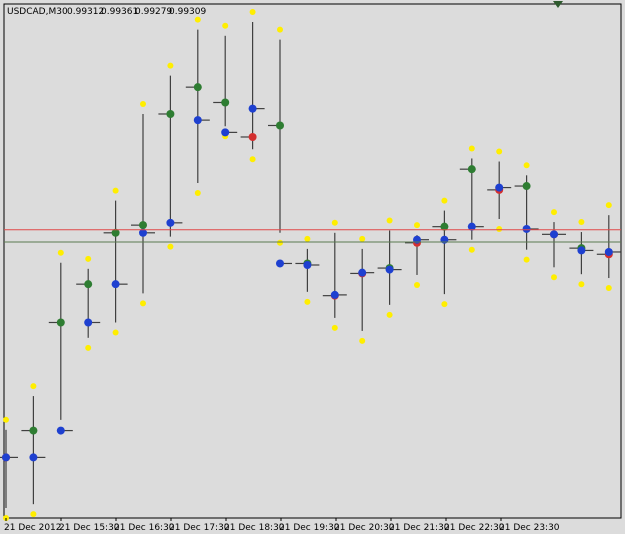 The height and width of the screenshot is (534, 625). I want to click on chart-title-close: 0.99309, so click(187, 12).